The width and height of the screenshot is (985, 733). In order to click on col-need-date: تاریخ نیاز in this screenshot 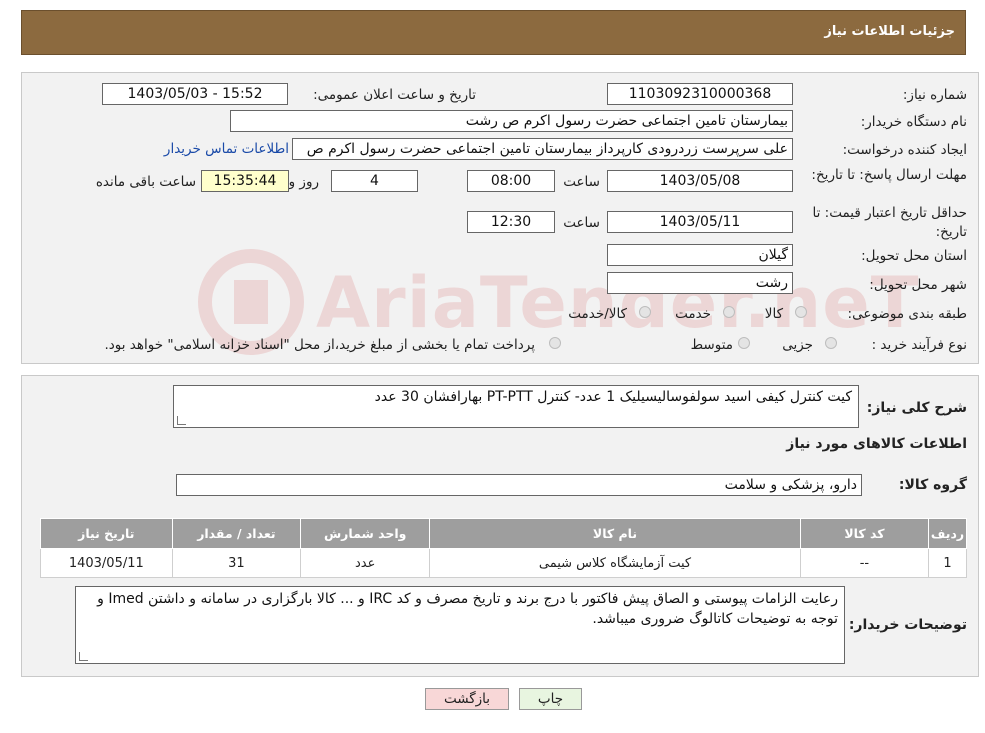, I will do `click(106, 533)`.